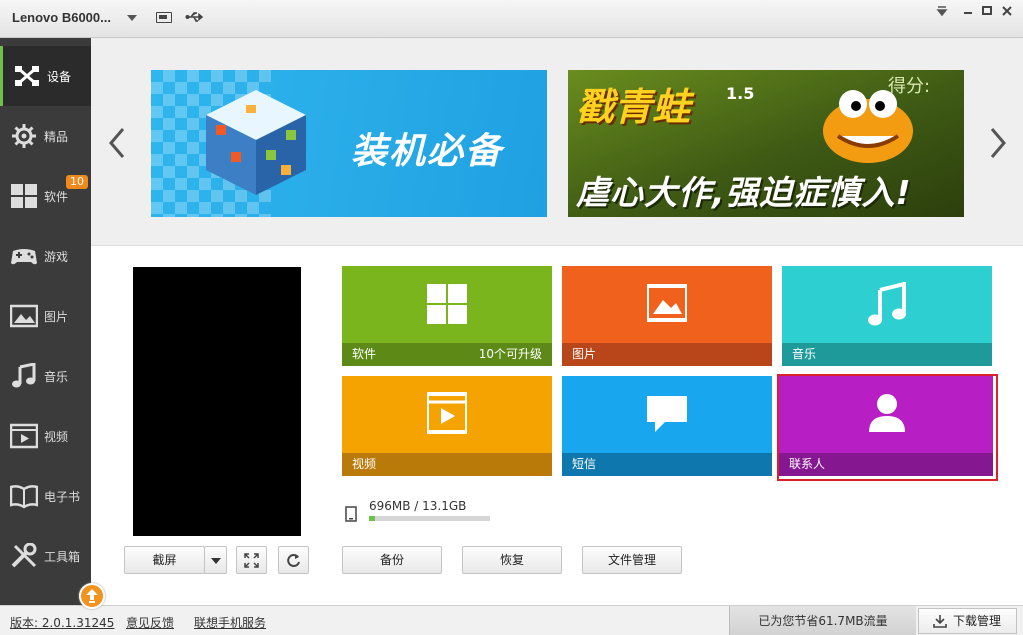 The height and width of the screenshot is (635, 1023). Describe the element at coordinates (584, 464) in the screenshot. I see `tile-label: 短信` at that location.